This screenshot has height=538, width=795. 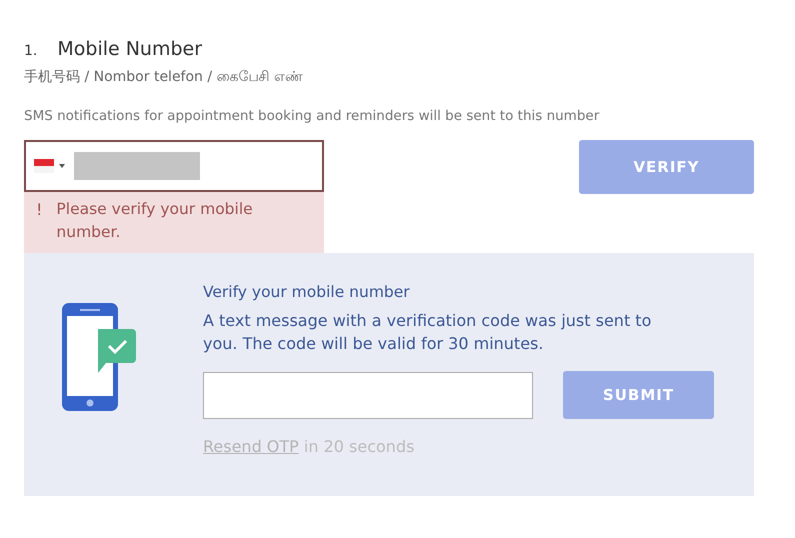 What do you see at coordinates (62, 166) in the screenshot?
I see `caret-icon` at bounding box center [62, 166].